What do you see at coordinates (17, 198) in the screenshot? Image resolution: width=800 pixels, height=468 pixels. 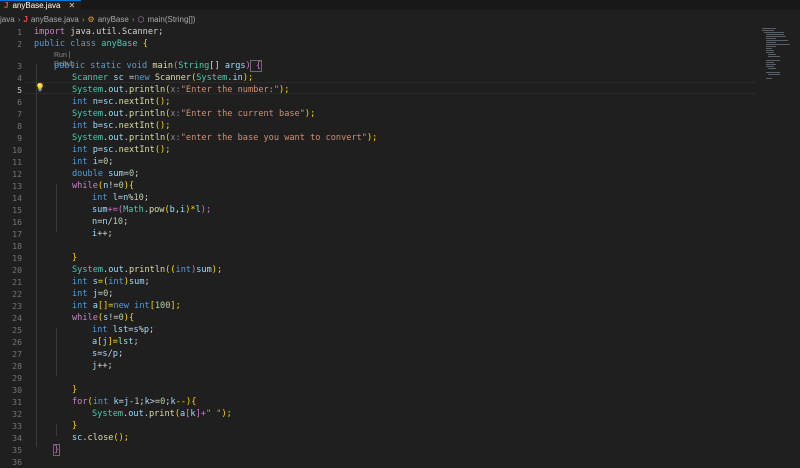 I see `line-number: 14` at bounding box center [17, 198].